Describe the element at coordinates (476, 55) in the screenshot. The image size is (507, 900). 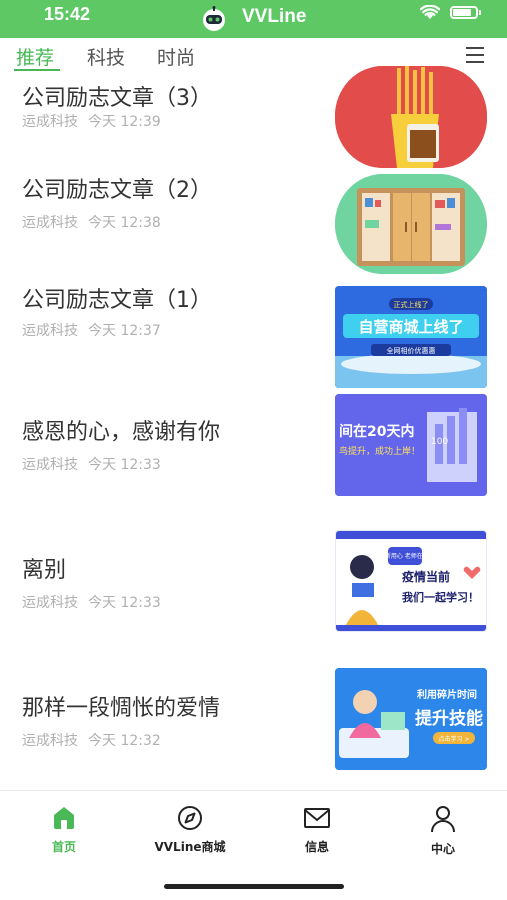
I see `menu-icon` at that location.